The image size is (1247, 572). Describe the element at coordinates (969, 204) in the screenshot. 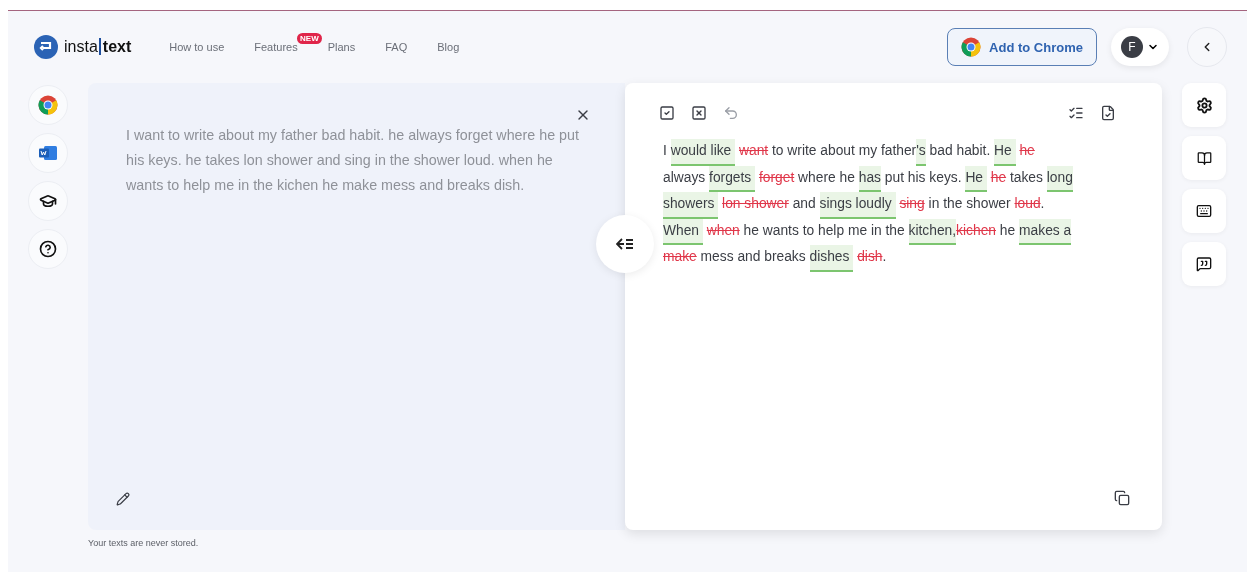

I see `text-run: in the shower` at that location.